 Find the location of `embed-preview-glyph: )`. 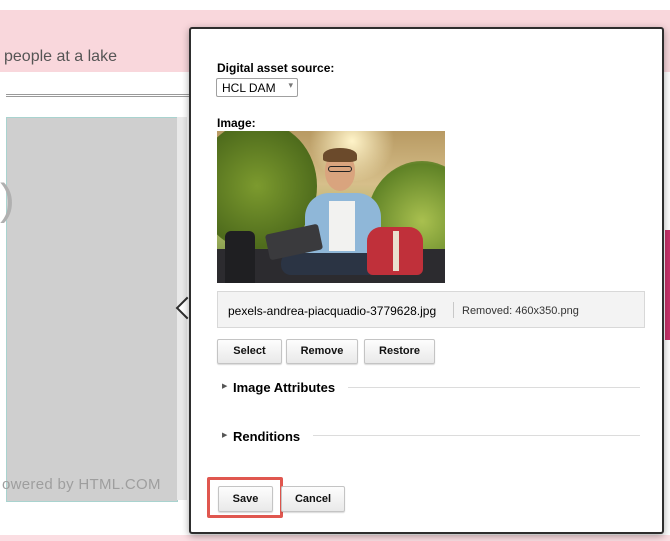

embed-preview-glyph: ) is located at coordinates (7, 199).